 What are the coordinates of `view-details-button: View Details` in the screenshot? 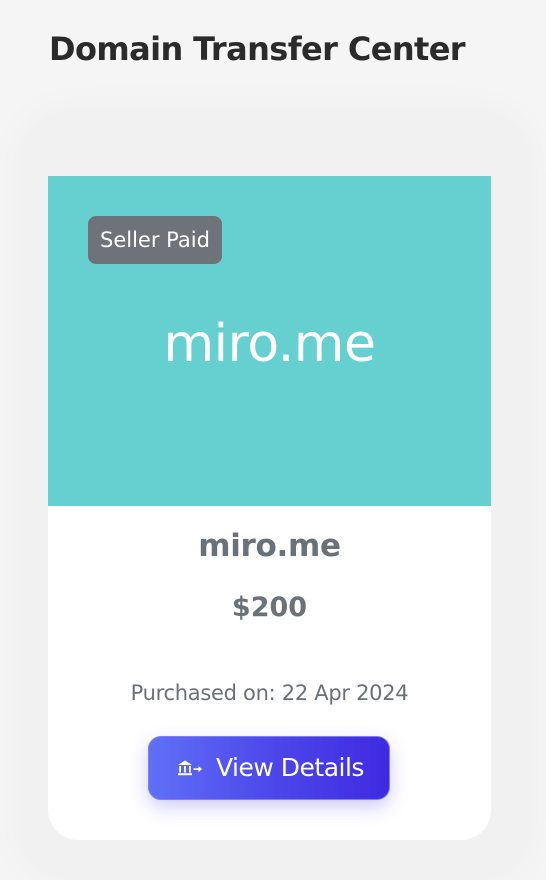 It's located at (269, 768).